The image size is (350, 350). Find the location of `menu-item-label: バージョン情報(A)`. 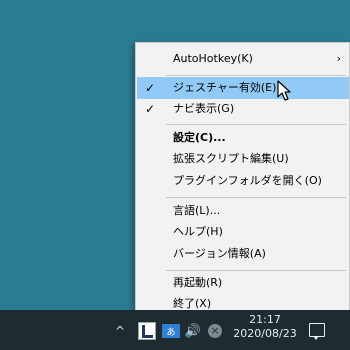

menu-item-label: バージョン情報(A) is located at coordinates (219, 253).